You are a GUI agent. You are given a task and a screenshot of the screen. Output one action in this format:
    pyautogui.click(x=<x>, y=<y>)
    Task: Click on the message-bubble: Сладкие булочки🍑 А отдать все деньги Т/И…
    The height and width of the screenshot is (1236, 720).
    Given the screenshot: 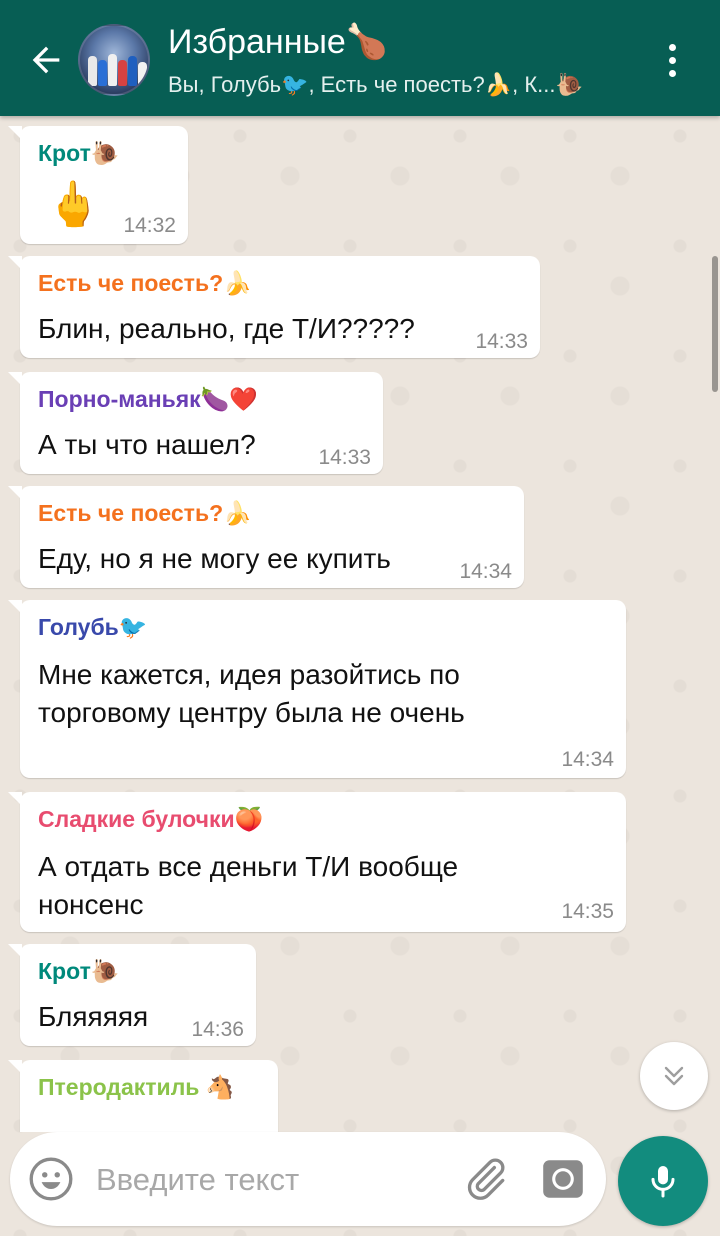 What is the action you would take?
    pyautogui.click(x=317, y=862)
    